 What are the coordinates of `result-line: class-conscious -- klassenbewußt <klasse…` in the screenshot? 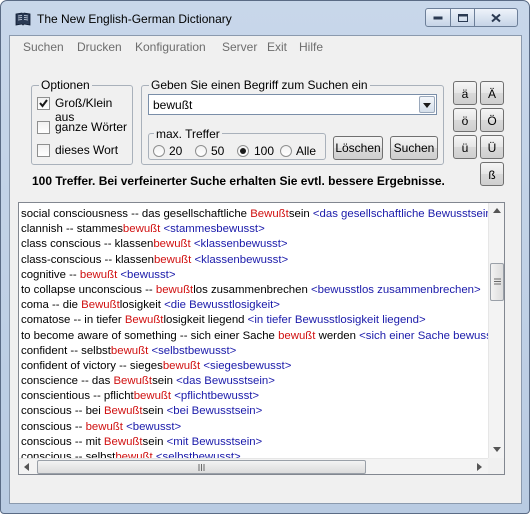 It's located at (254, 260).